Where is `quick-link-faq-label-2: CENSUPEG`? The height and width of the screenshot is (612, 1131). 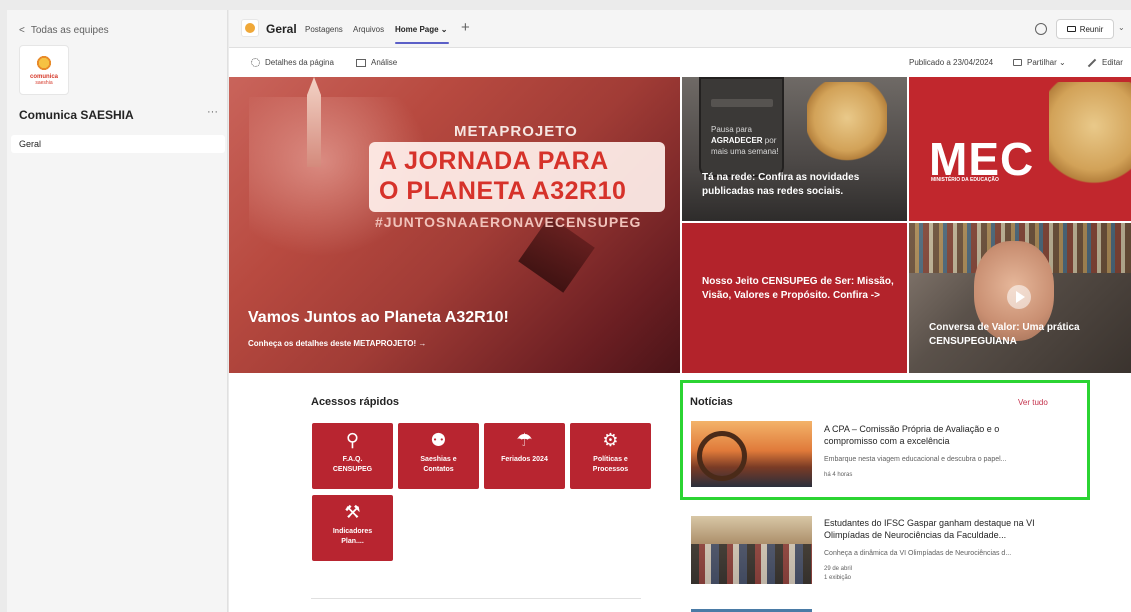
quick-link-faq-label-2: CENSUPEG is located at coordinates (352, 469).